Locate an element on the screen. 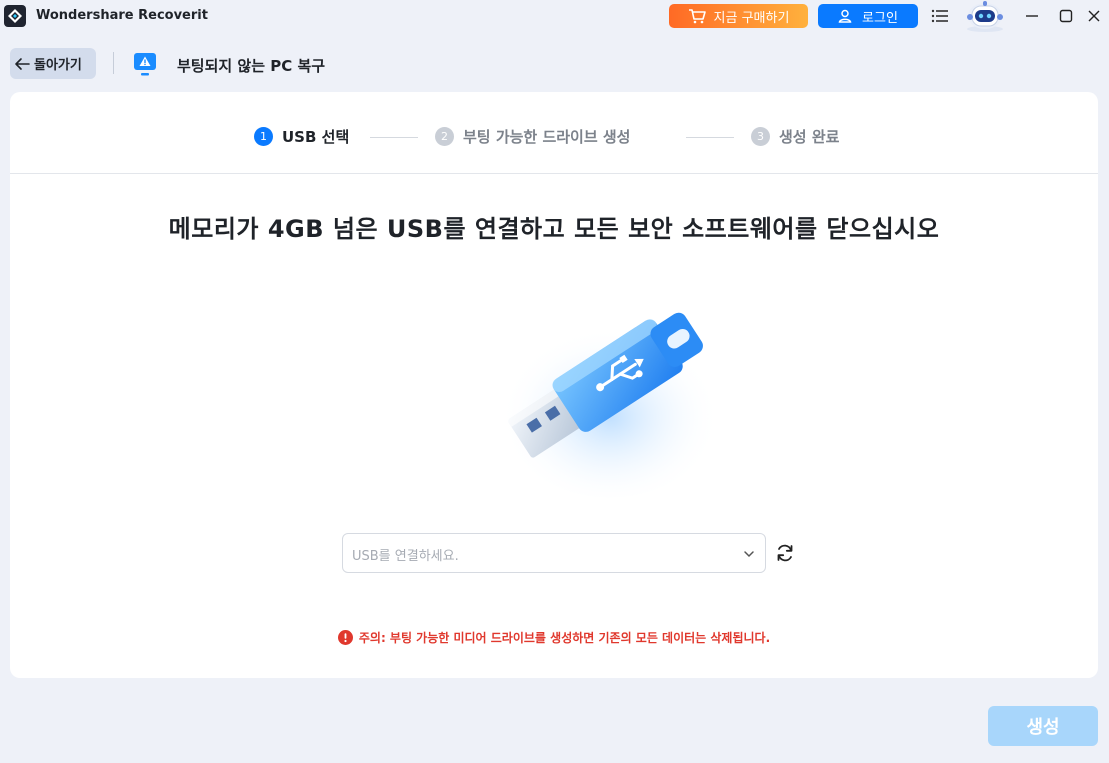 Image resolution: width=1109 pixels, height=763 pixels. usb-select-dropdown: USB를 연결하세요. is located at coordinates (554, 553).